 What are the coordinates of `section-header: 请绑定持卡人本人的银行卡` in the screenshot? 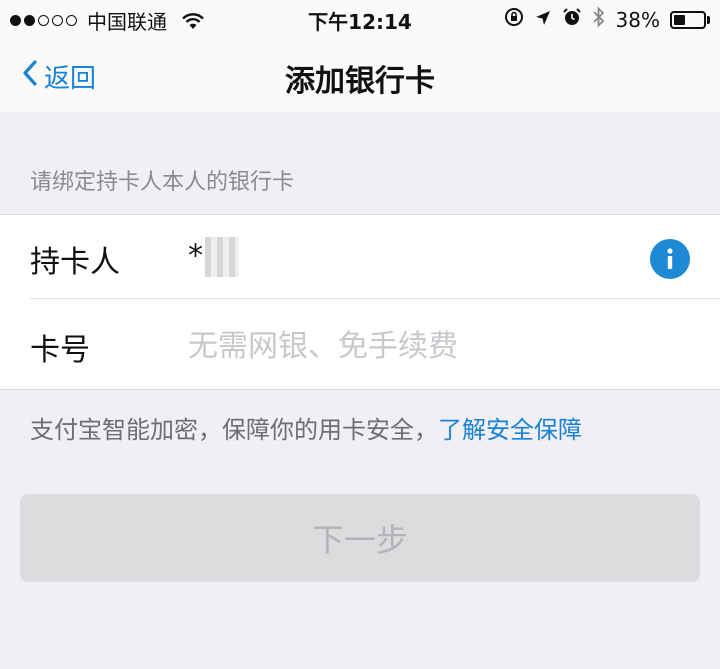 It's located at (162, 182).